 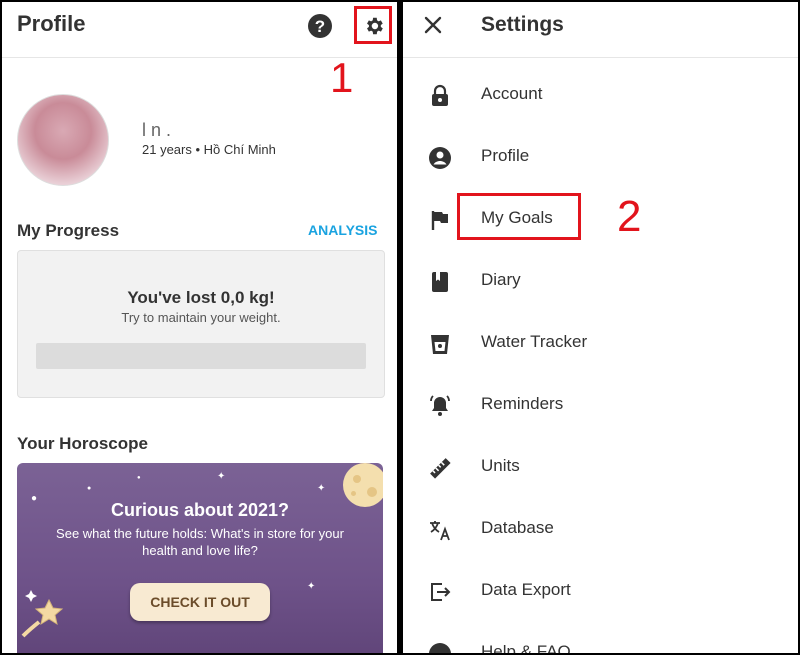 I want to click on settings-item-account: Account, so click(x=600, y=96).